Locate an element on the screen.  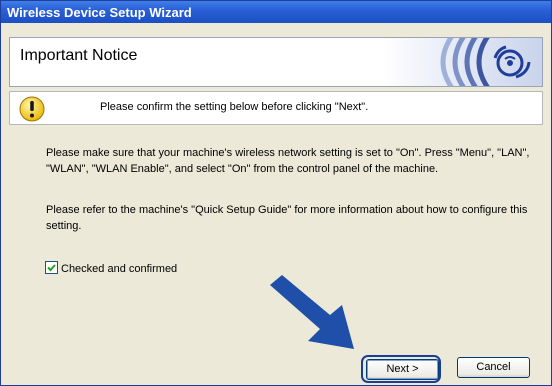
page-title: Important Notice is located at coordinates (79, 55).